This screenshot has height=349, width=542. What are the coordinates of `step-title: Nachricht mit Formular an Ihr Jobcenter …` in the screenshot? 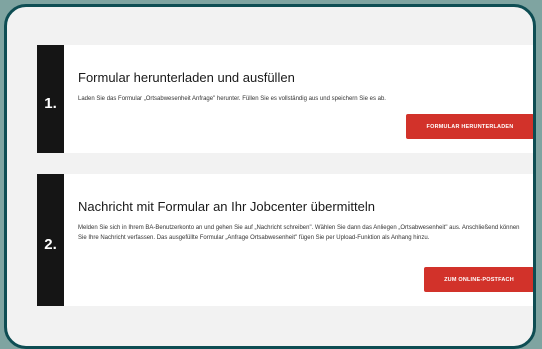 It's located at (226, 206).